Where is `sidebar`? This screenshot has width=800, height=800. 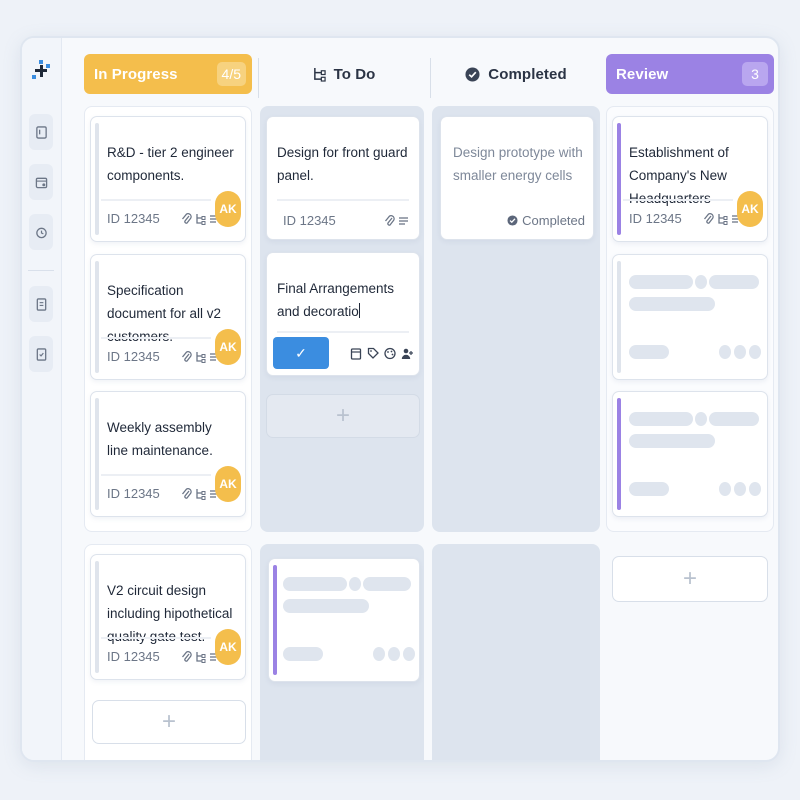 sidebar is located at coordinates (42, 399).